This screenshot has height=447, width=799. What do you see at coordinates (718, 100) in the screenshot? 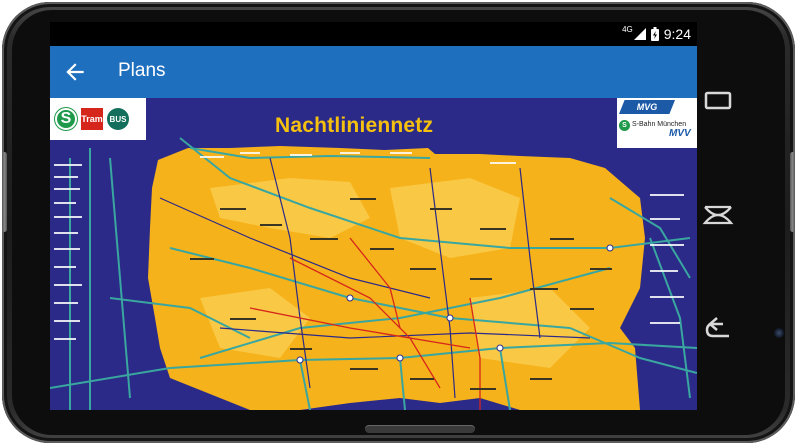
I see `recents-icon` at bounding box center [718, 100].